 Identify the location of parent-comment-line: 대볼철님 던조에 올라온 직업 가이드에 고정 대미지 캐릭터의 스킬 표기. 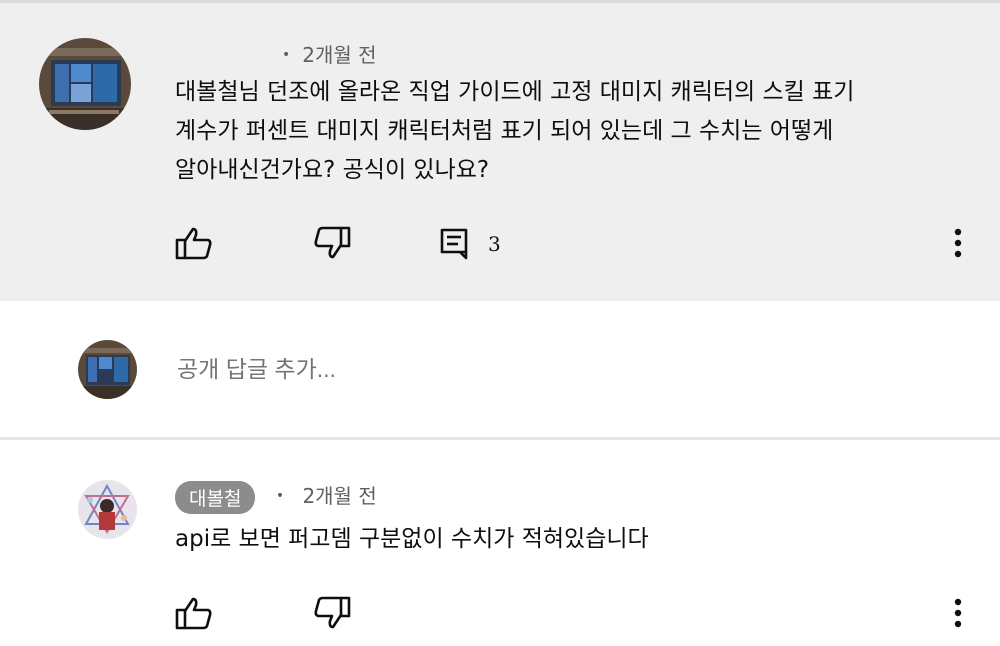
(515, 92).